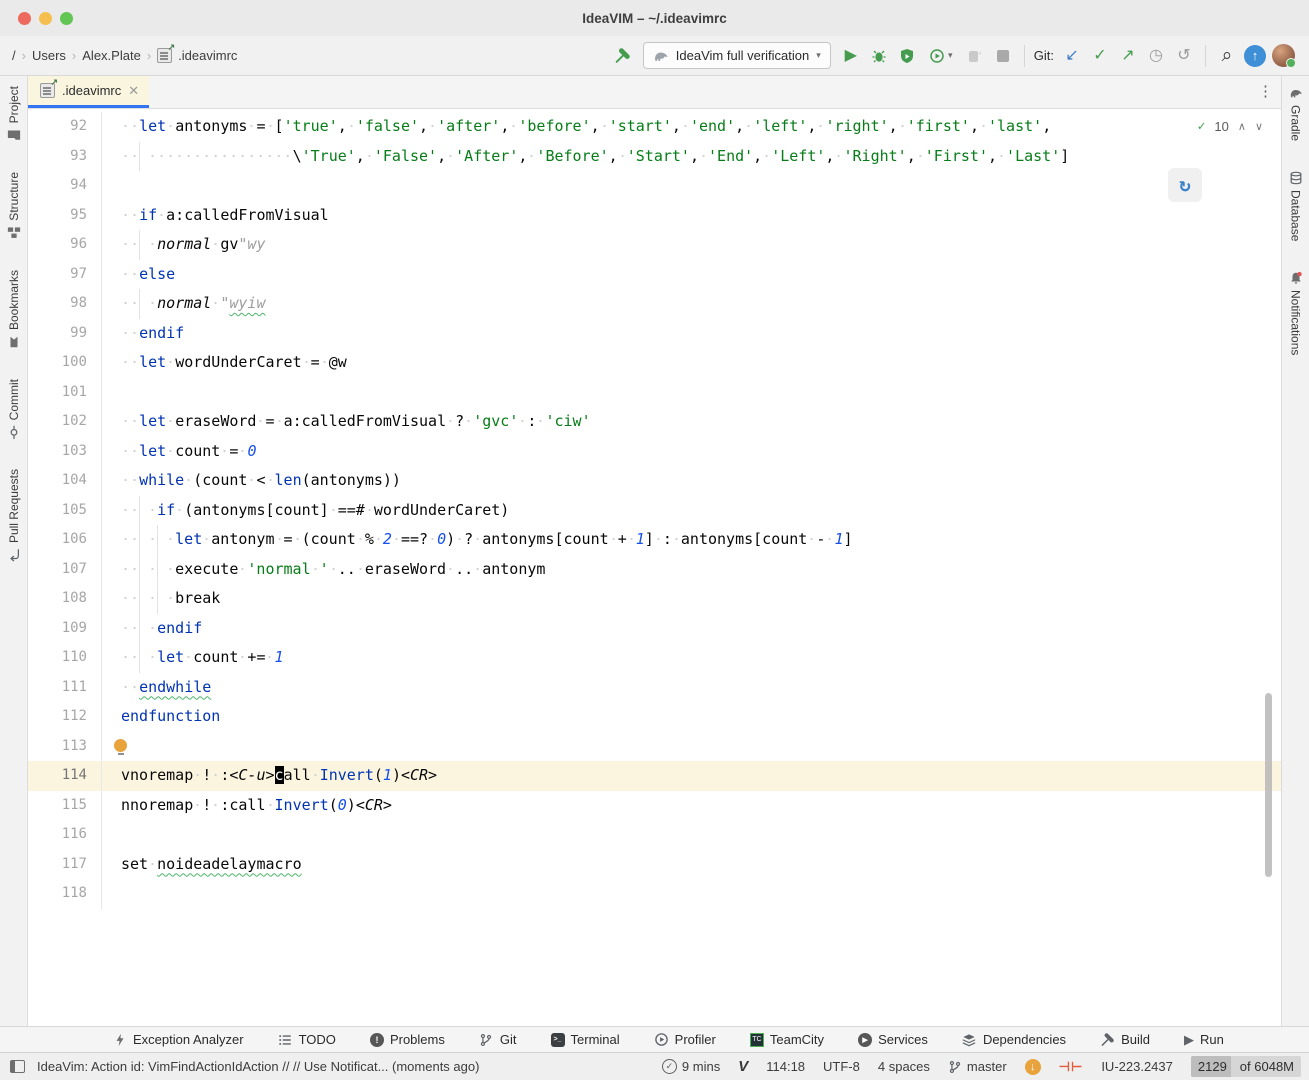 The width and height of the screenshot is (1309, 1080). What do you see at coordinates (654, 894) in the screenshot?
I see `code-line: 118` at bounding box center [654, 894].